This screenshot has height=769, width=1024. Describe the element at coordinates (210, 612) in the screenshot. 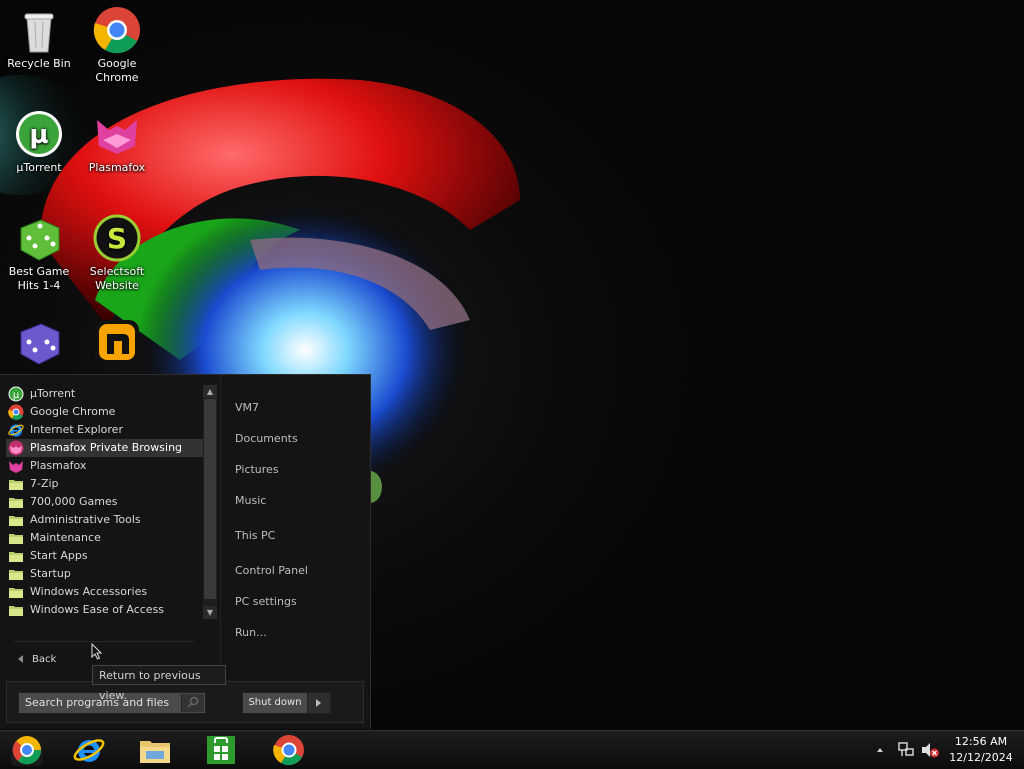

I see `scroll-down-button: ▼` at that location.